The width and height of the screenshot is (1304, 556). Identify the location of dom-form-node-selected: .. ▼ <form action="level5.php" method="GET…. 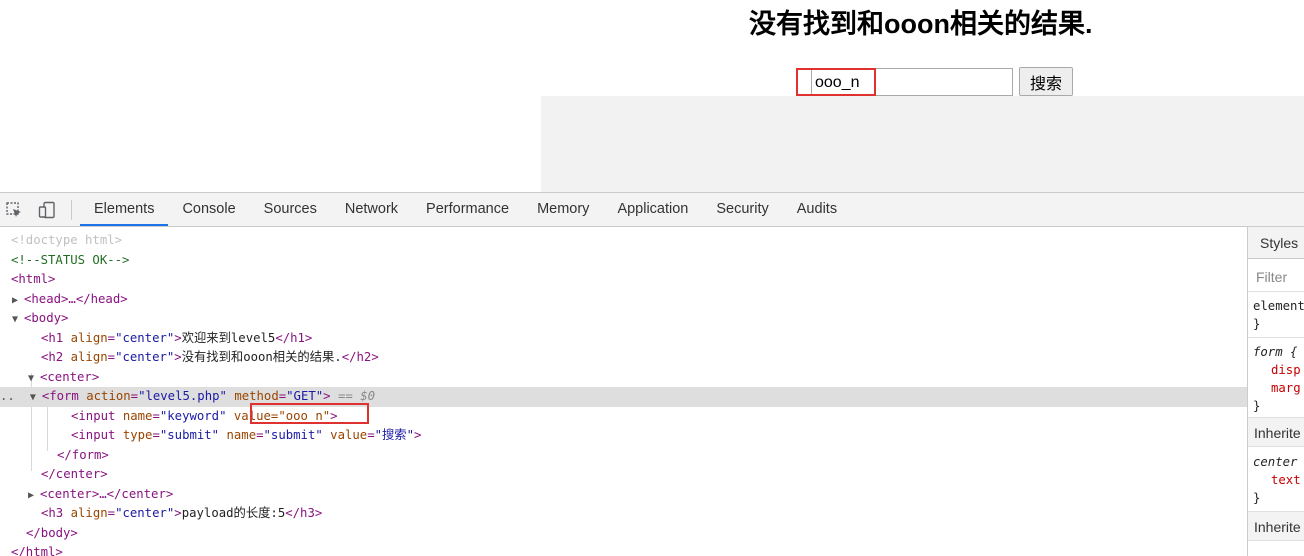
(623, 397).